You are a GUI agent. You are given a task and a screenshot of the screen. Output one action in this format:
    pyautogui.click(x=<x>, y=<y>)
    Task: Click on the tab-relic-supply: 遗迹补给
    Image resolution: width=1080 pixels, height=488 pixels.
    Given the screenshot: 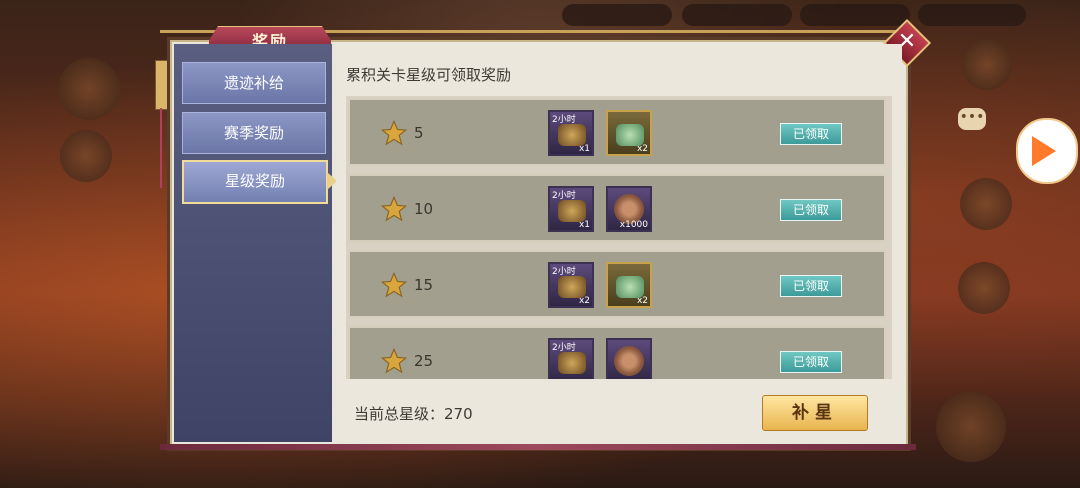 What is the action you would take?
    pyautogui.click(x=254, y=83)
    